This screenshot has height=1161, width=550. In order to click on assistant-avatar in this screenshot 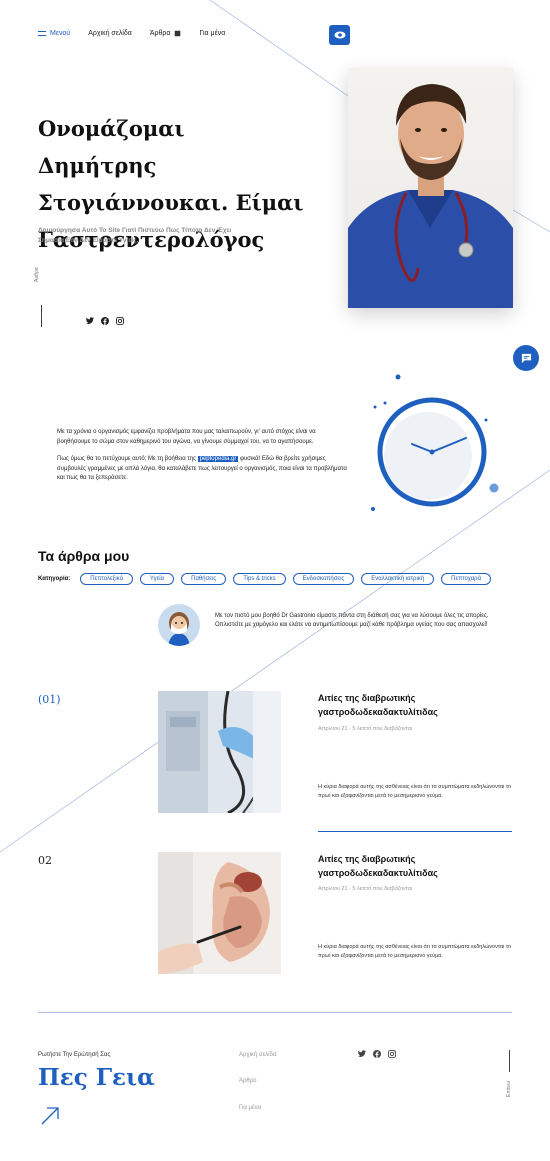, I will do `click(179, 625)`.